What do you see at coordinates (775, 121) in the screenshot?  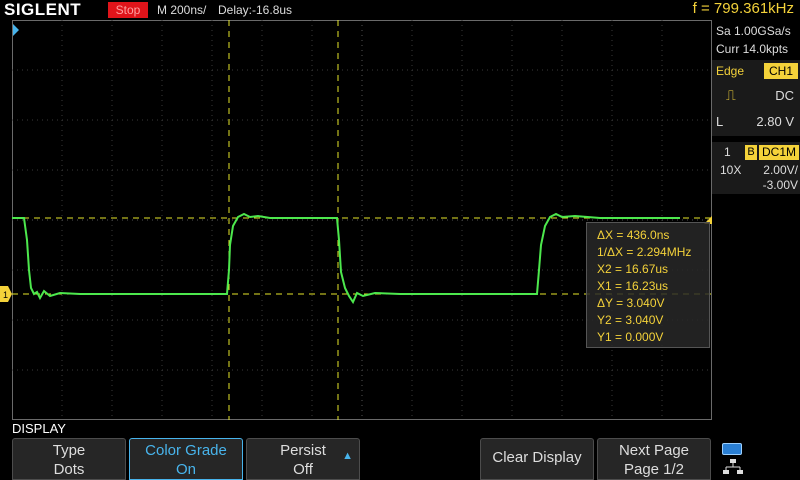 I see `trigger-level-value: 2.80 V` at bounding box center [775, 121].